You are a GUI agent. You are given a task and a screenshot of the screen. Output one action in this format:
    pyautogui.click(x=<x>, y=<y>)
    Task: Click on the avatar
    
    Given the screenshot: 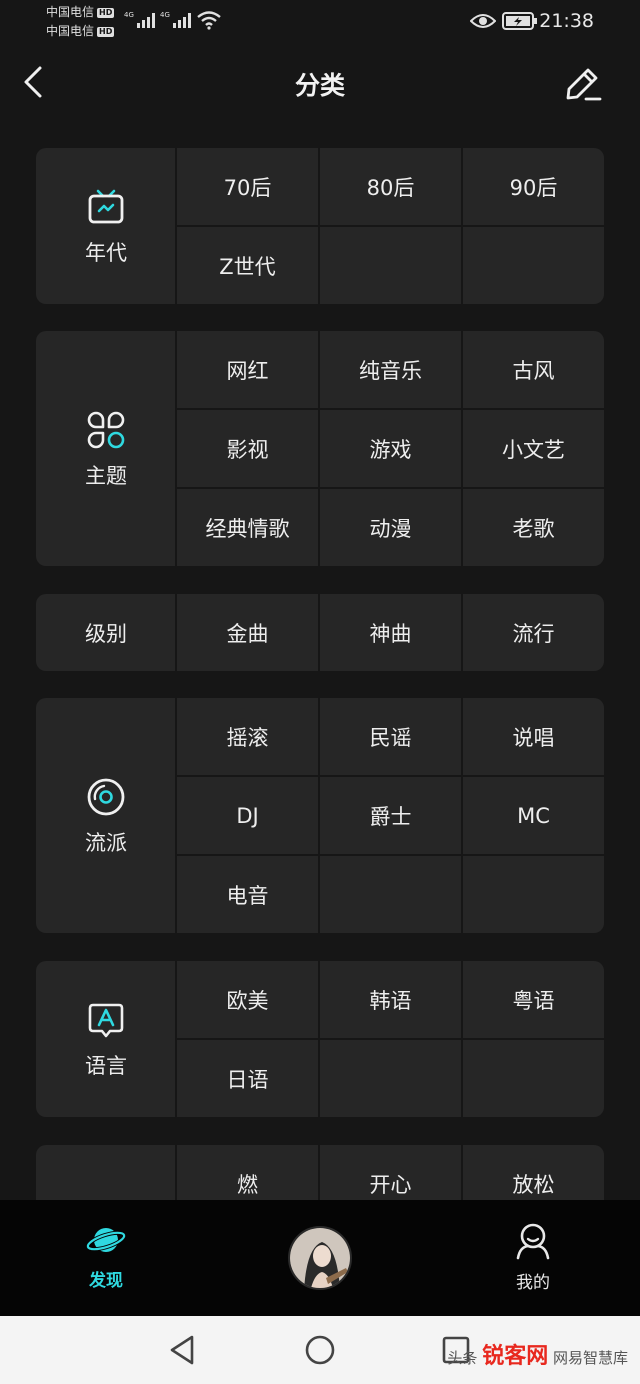 What is the action you would take?
    pyautogui.click(x=320, y=1258)
    